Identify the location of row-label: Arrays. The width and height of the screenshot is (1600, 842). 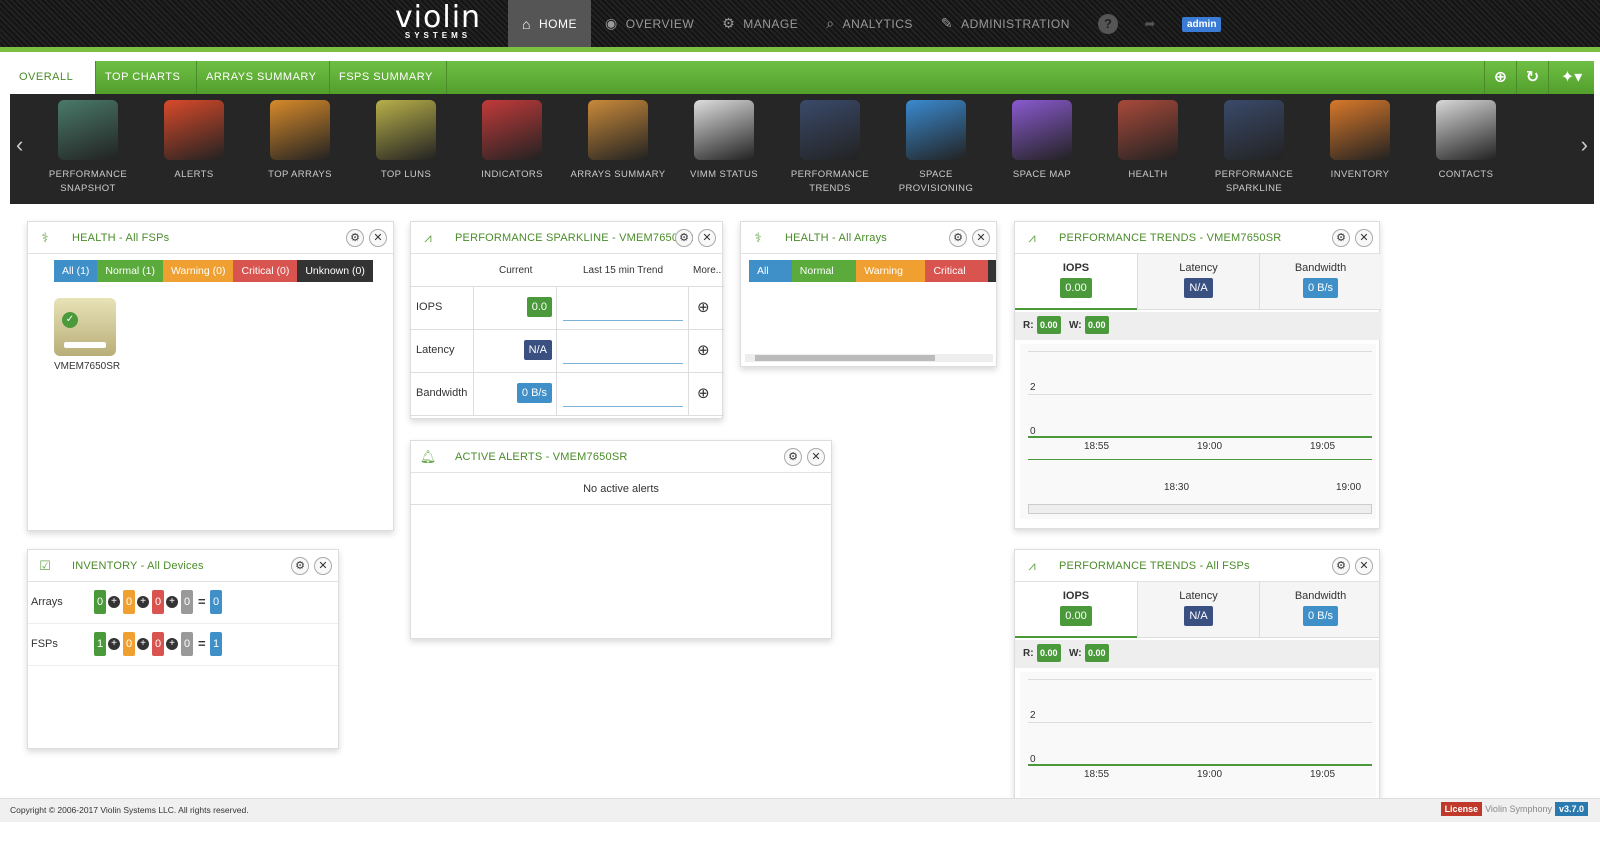
(47, 602).